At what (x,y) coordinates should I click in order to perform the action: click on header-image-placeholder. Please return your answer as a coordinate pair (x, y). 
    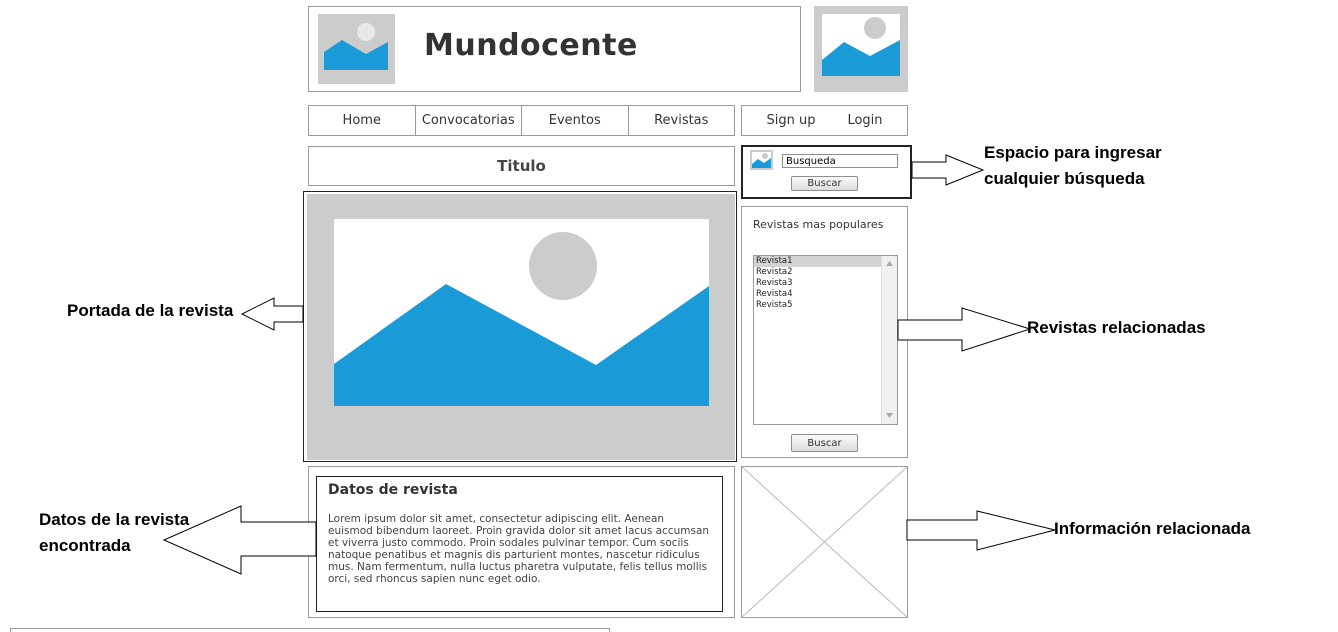
    Looking at the image, I should click on (861, 49).